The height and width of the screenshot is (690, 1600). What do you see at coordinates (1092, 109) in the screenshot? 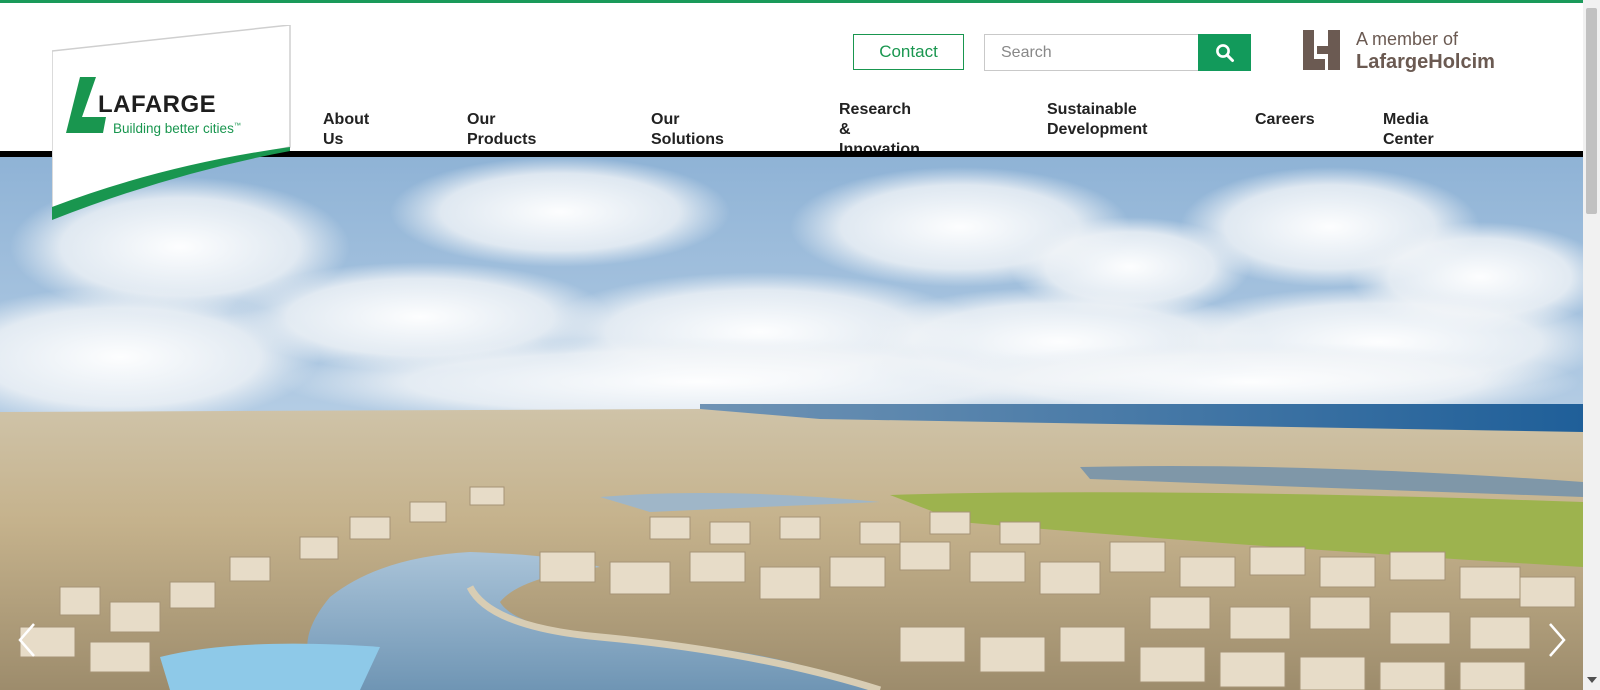
I see `nav-sustainable-line1: Sustainable` at bounding box center [1092, 109].